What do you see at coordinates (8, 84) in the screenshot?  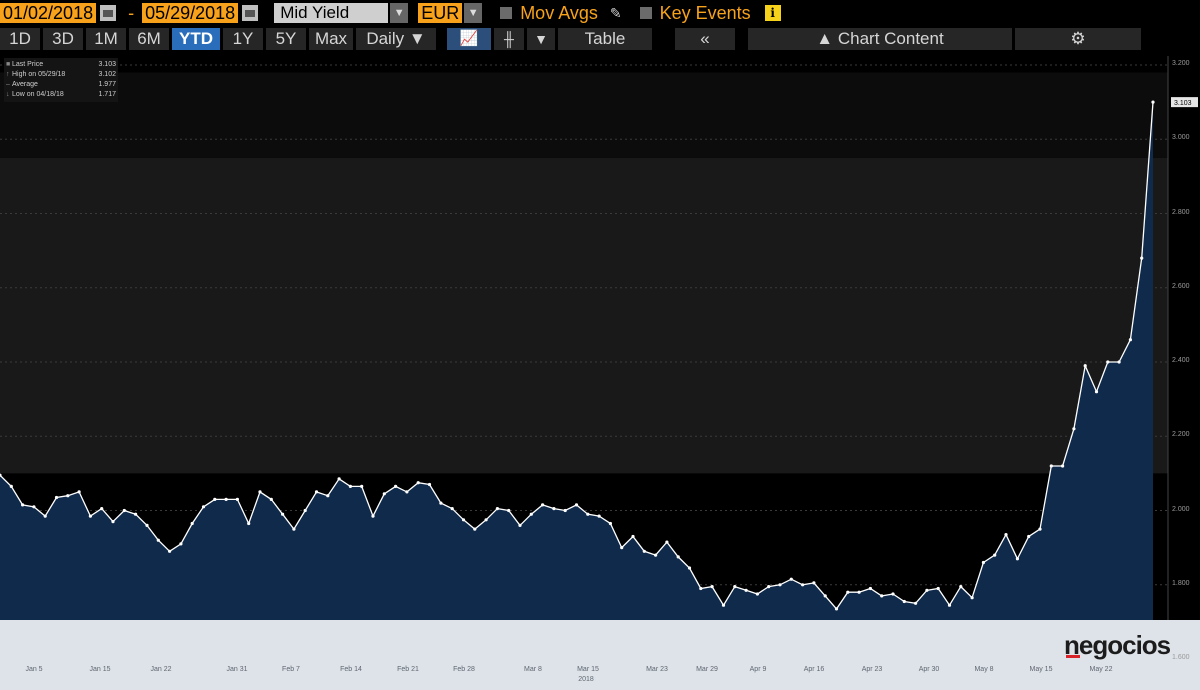 I see `average-marker-icon: –` at bounding box center [8, 84].